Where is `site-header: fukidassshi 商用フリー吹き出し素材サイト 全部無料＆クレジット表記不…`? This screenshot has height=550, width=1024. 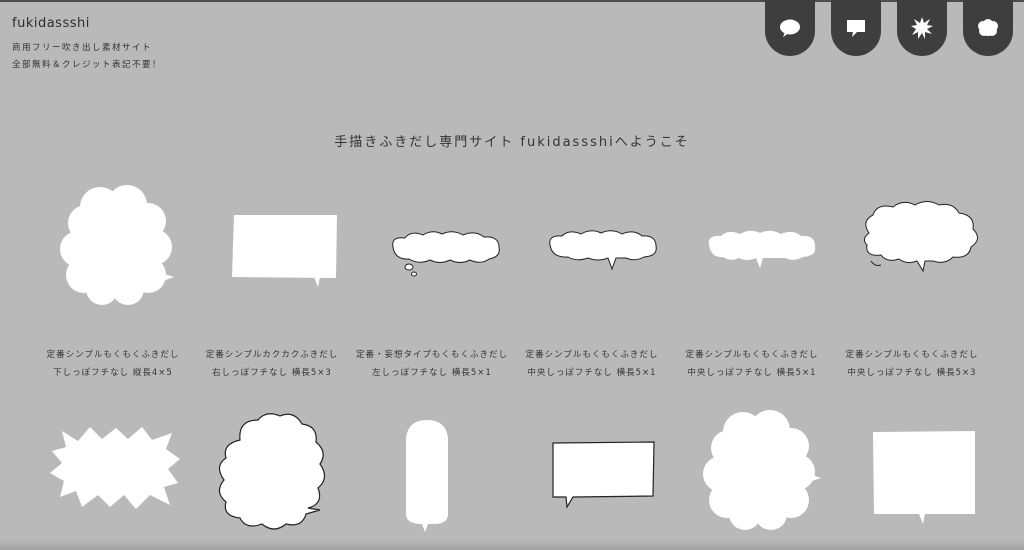 site-header: fukidassshi 商用フリー吹き出し素材サイト 全部無料＆クレジット表記不… is located at coordinates (87, 45).